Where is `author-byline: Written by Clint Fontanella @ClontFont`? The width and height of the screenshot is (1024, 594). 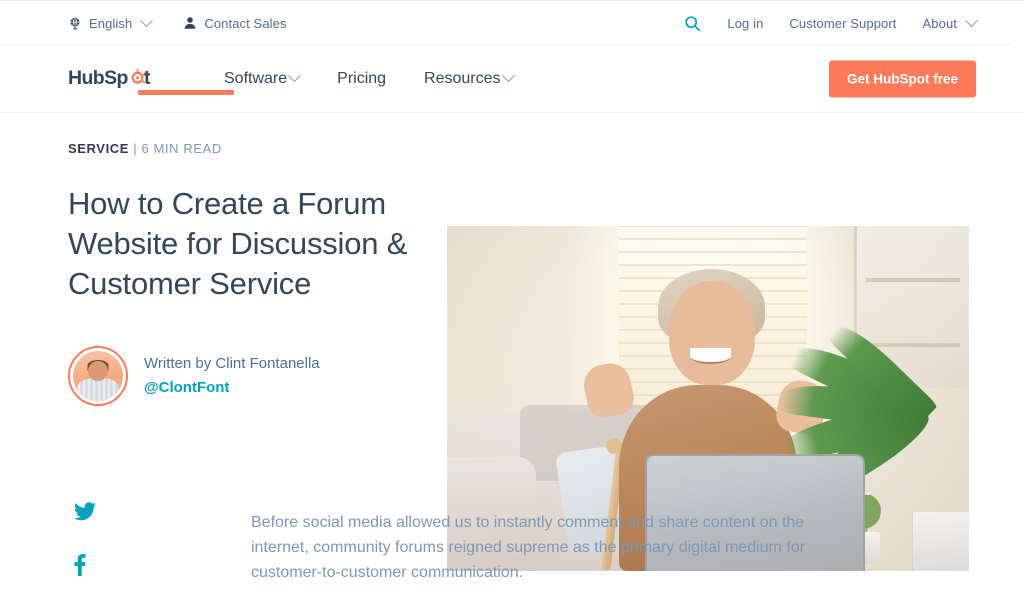
author-byline: Written by Clint Fontanella @ClontFont is located at coordinates (243, 376).